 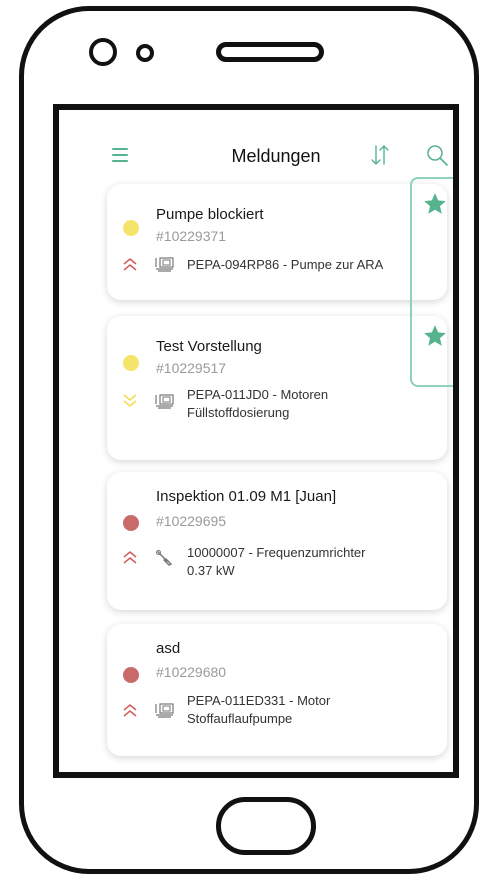 I want to click on notification-number: #10229695, so click(x=191, y=521).